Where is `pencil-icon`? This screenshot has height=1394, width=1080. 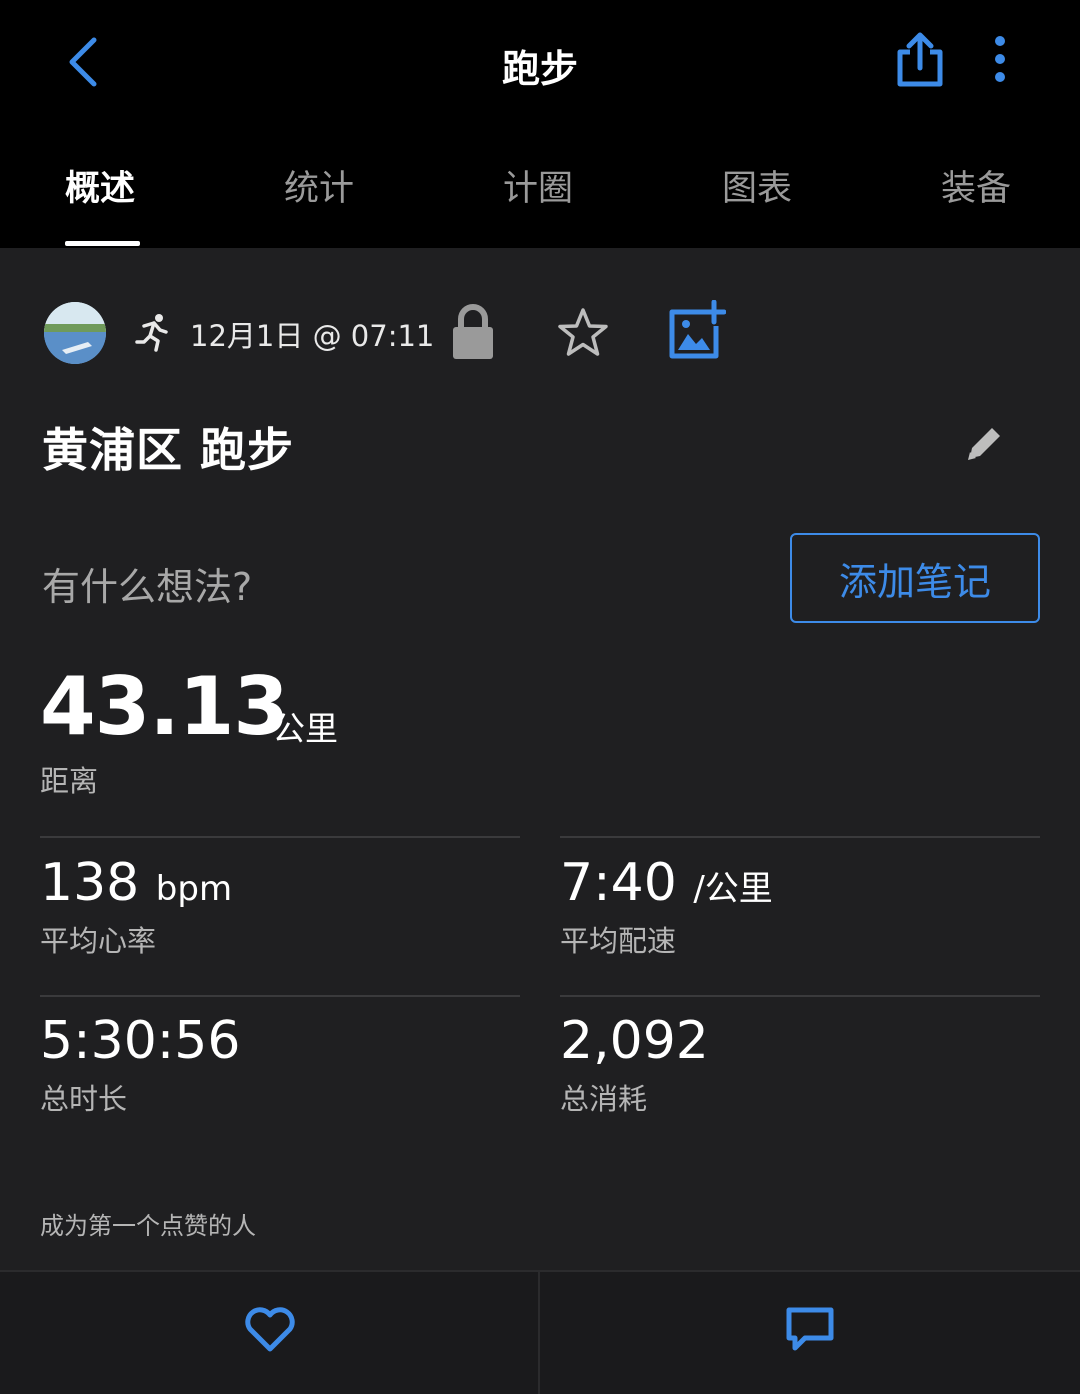
pencil-icon is located at coordinates (985, 443).